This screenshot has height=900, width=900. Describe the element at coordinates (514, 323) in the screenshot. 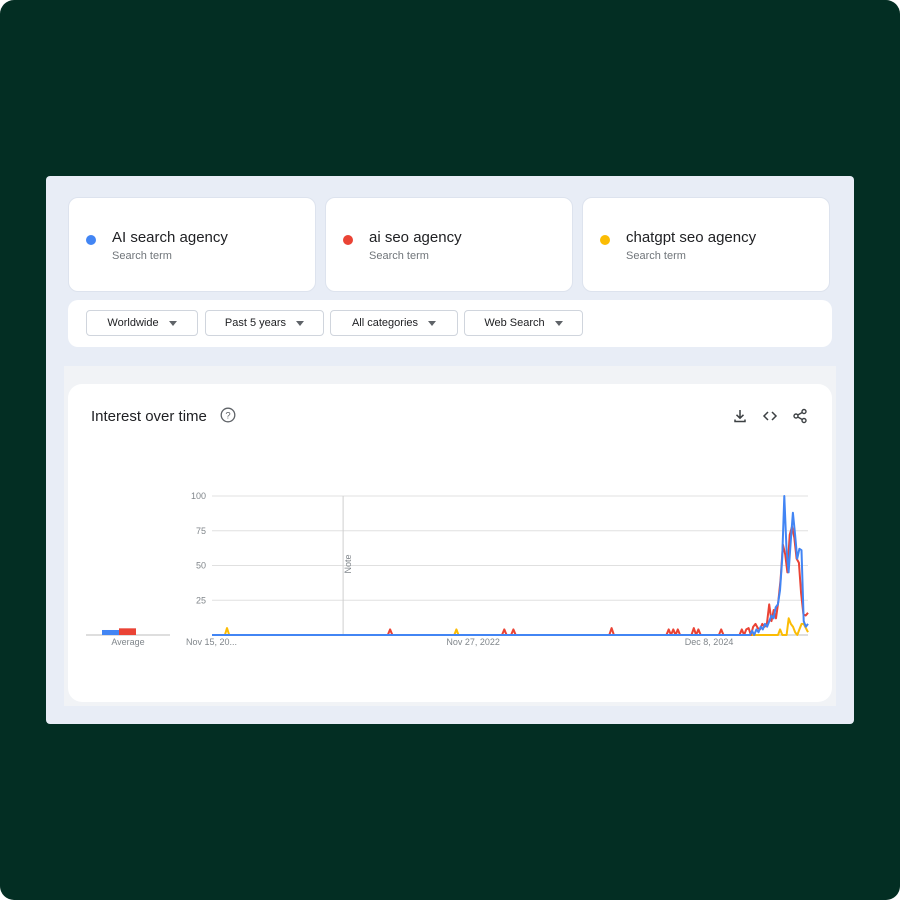

I see `search-type-label: Web Search` at that location.